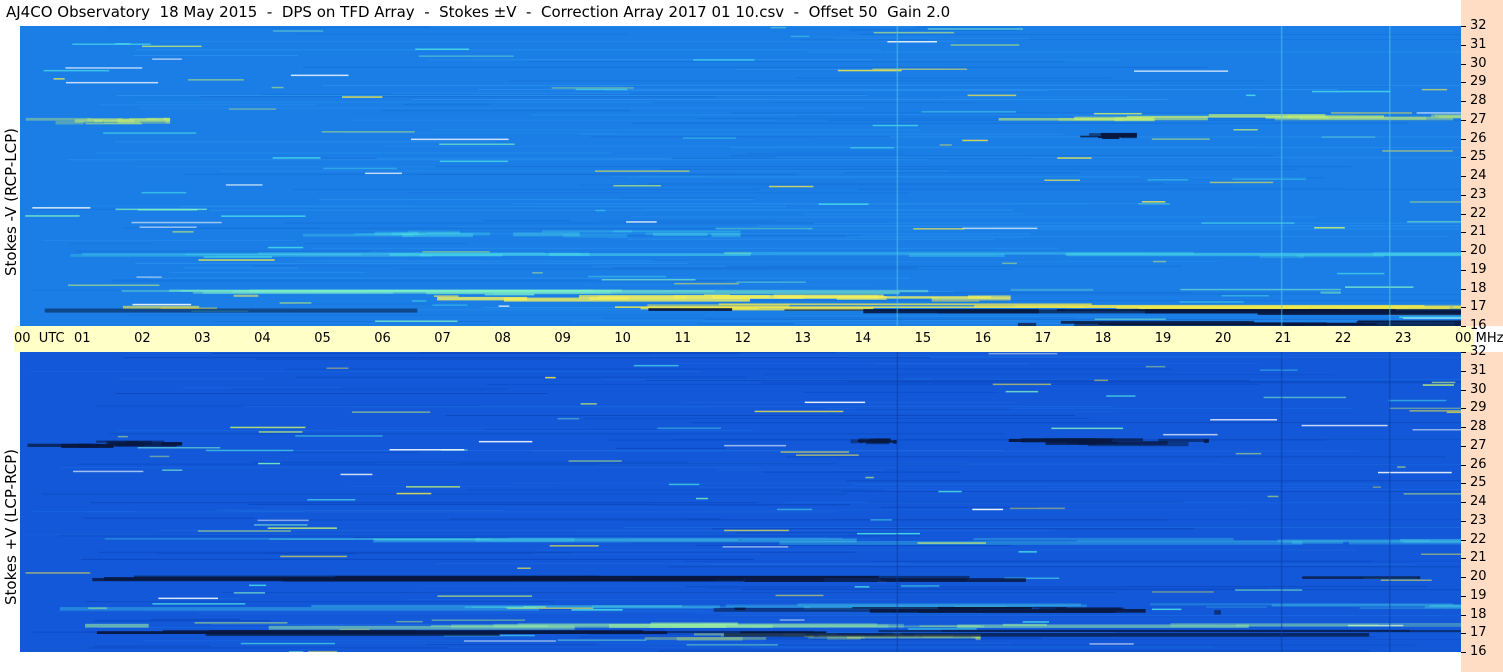 This screenshot has width=1503, height=672. Describe the element at coordinates (1478, 250) in the screenshot. I see `frequency-tick-label: 20` at that location.